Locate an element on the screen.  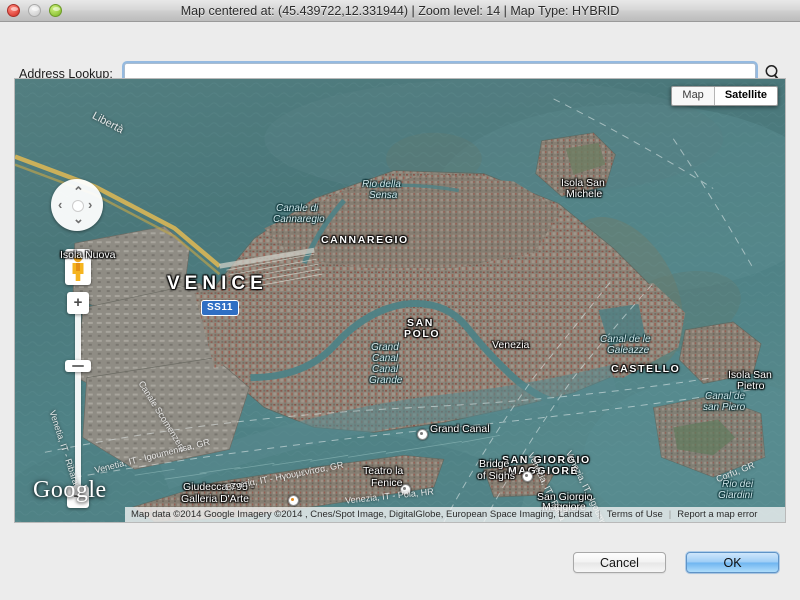
dialog-button-bar: Cancel OK is located at coordinates (400, 562).